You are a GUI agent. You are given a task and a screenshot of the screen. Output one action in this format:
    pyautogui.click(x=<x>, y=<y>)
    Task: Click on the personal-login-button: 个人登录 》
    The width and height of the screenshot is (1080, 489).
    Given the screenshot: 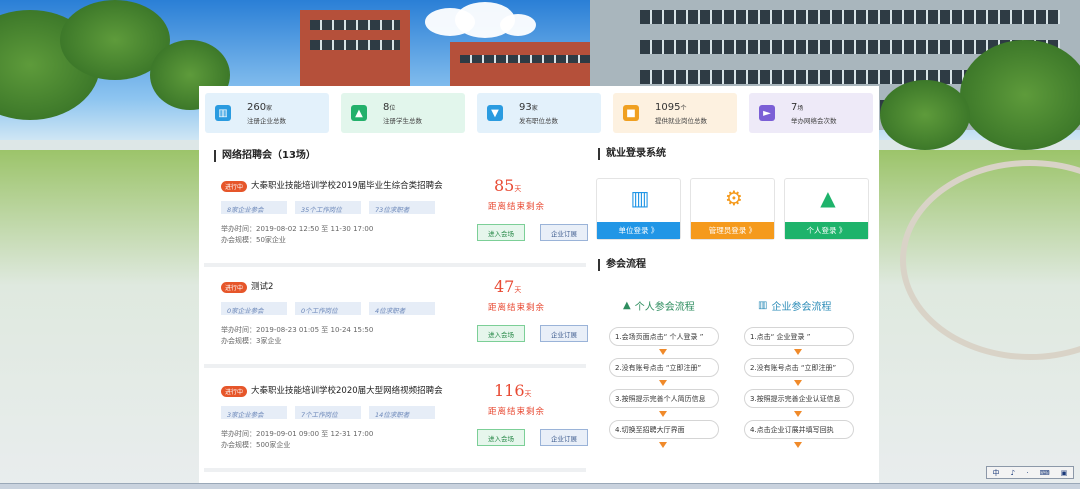 What is the action you would take?
    pyautogui.click(x=826, y=230)
    